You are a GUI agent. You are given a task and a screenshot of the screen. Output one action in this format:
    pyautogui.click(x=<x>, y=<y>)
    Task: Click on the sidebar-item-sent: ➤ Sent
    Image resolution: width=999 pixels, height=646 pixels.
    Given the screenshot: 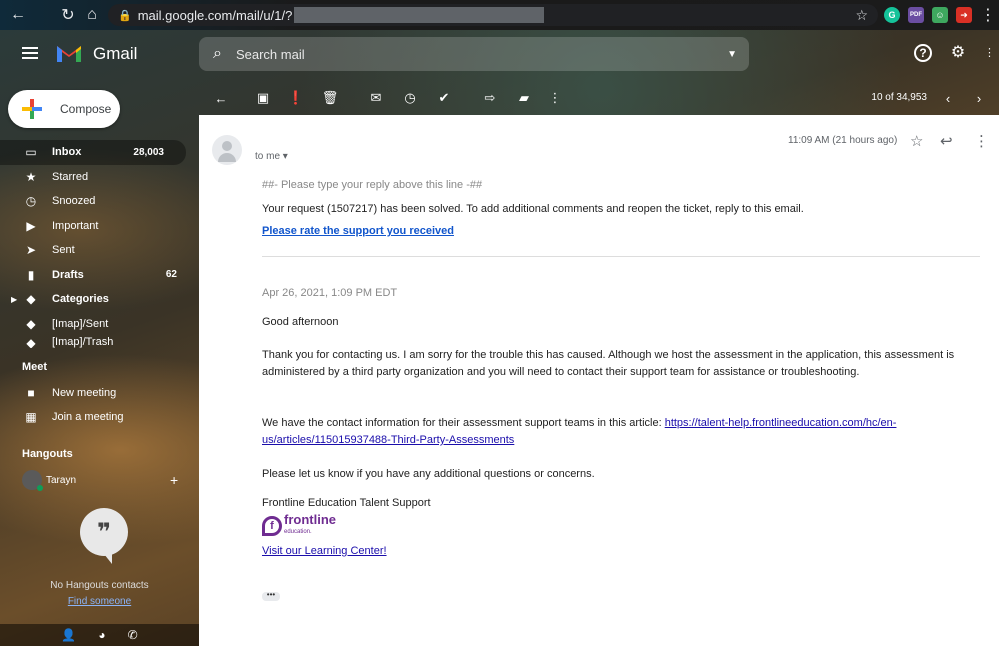 What is the action you would take?
    pyautogui.click(x=99, y=250)
    